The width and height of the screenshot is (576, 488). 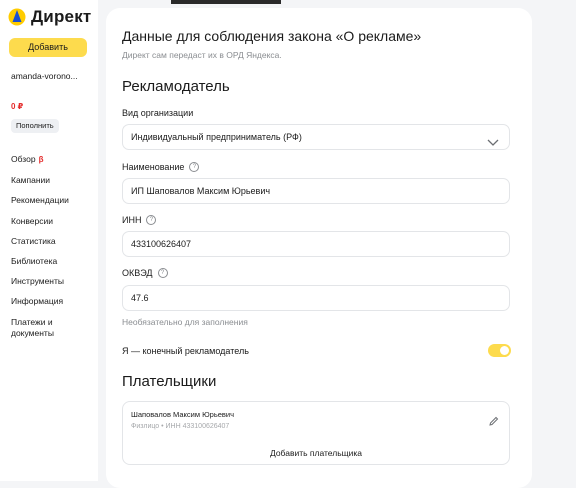 I want to click on sidebar-item-library: Библиотека, so click(x=53, y=261).